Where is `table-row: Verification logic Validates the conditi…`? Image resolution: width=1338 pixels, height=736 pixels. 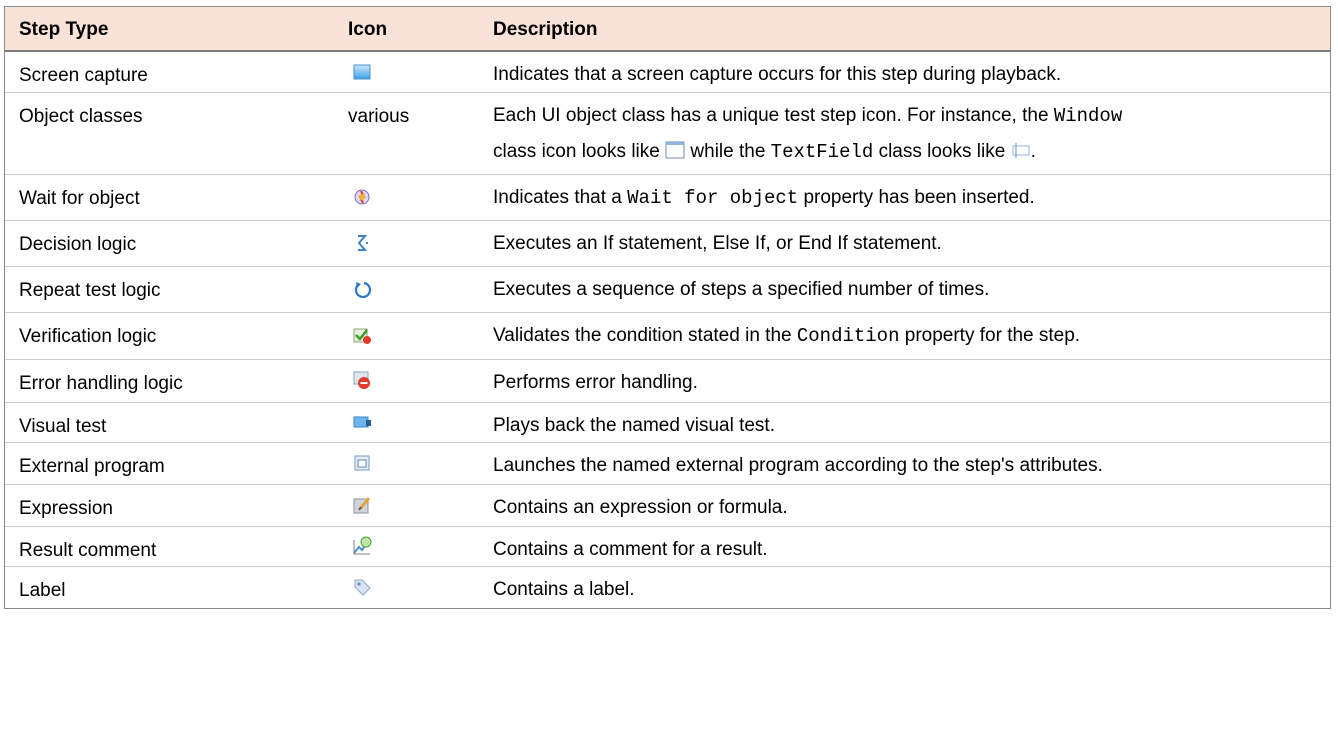
table-row: Verification logic Validates the conditi… is located at coordinates (667, 336).